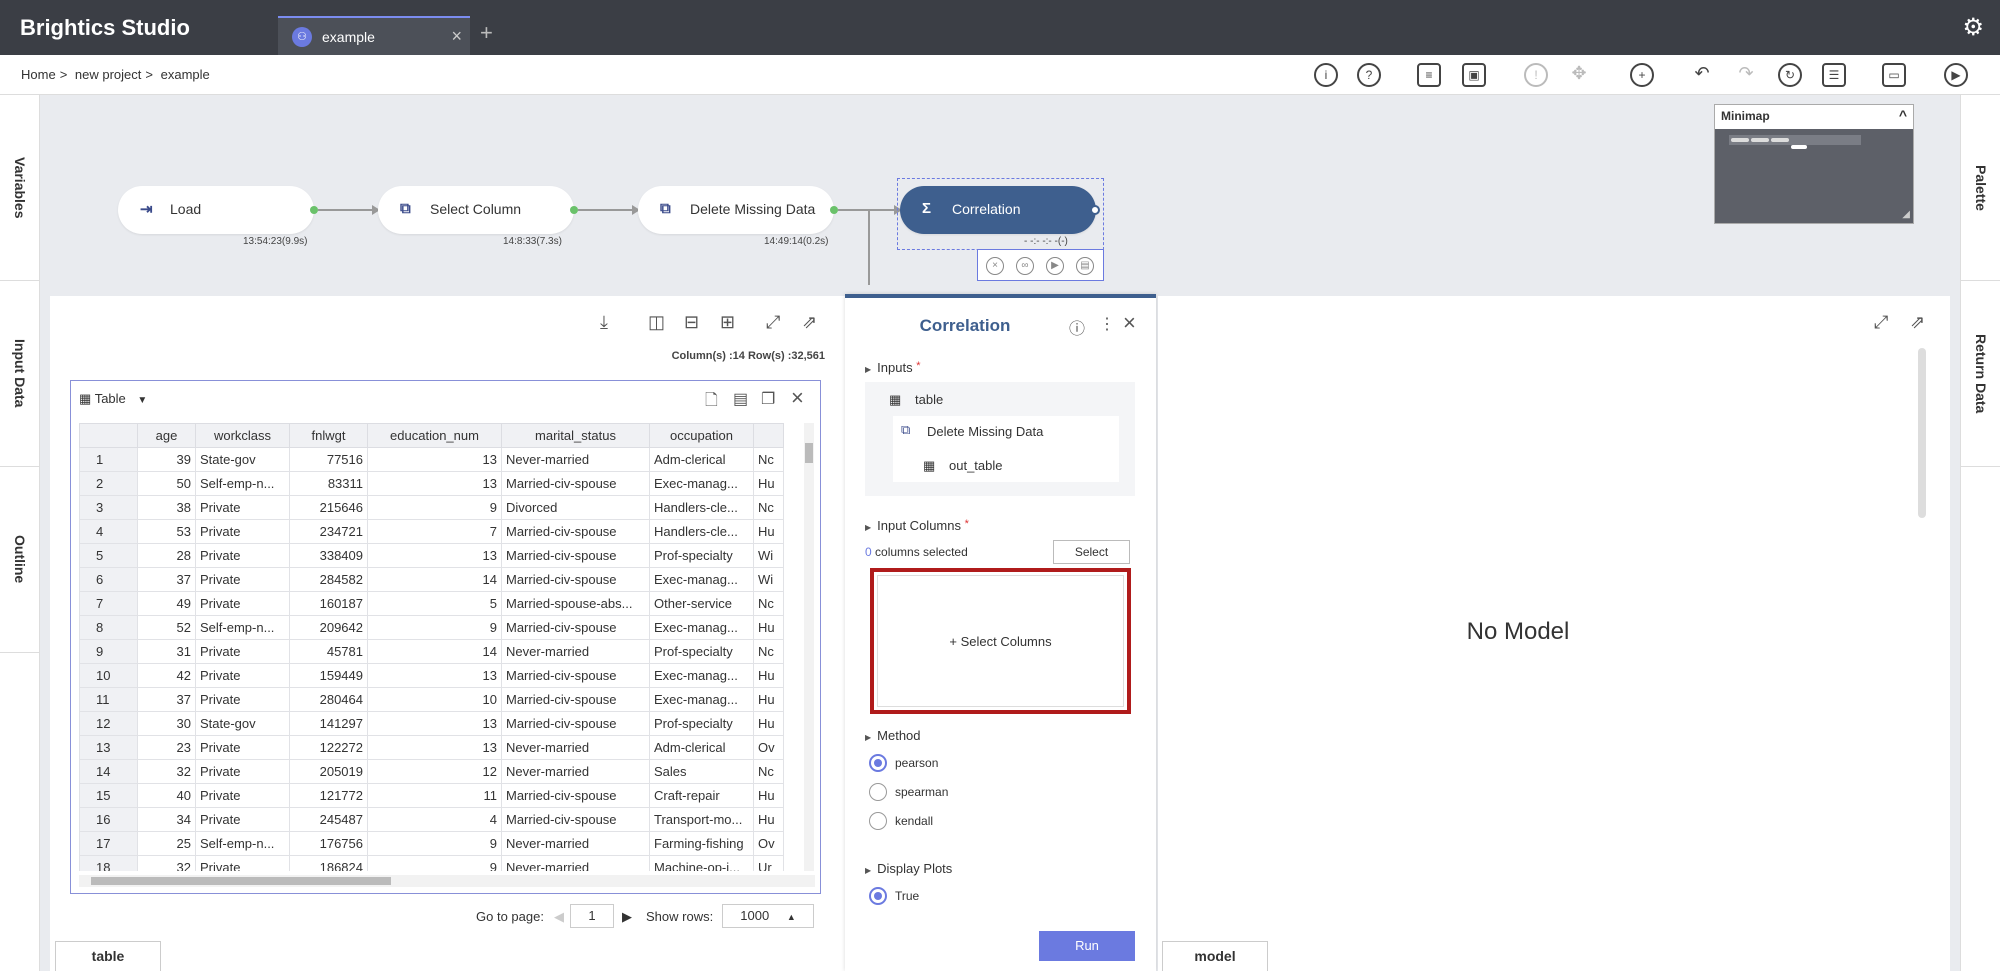 This screenshot has height=971, width=2000. I want to click on gear-icon: ⚙, so click(1973, 27).